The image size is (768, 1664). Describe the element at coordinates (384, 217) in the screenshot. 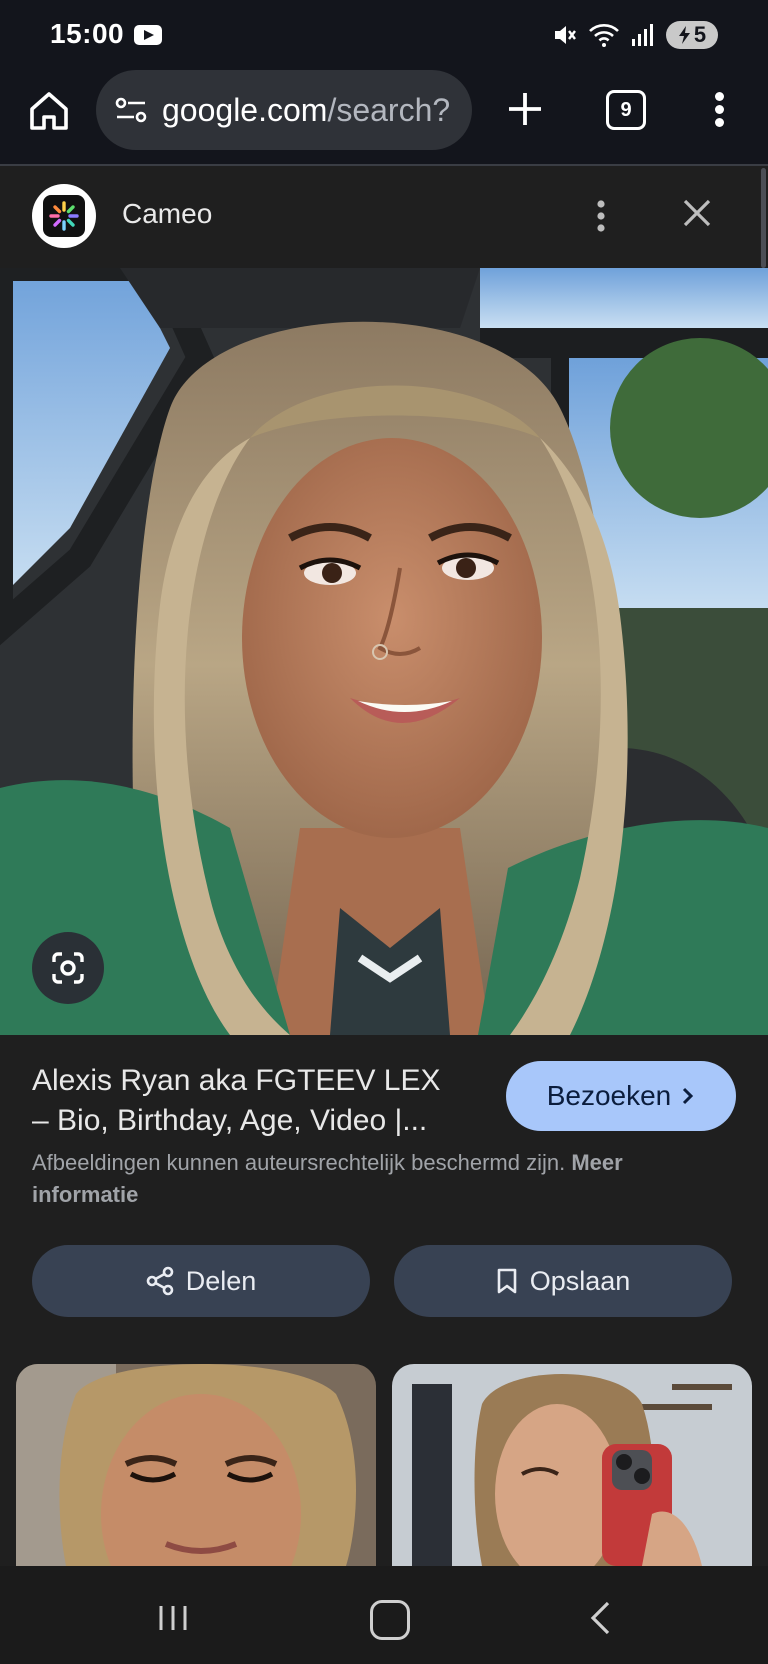

I see `source-header: Cameo` at that location.